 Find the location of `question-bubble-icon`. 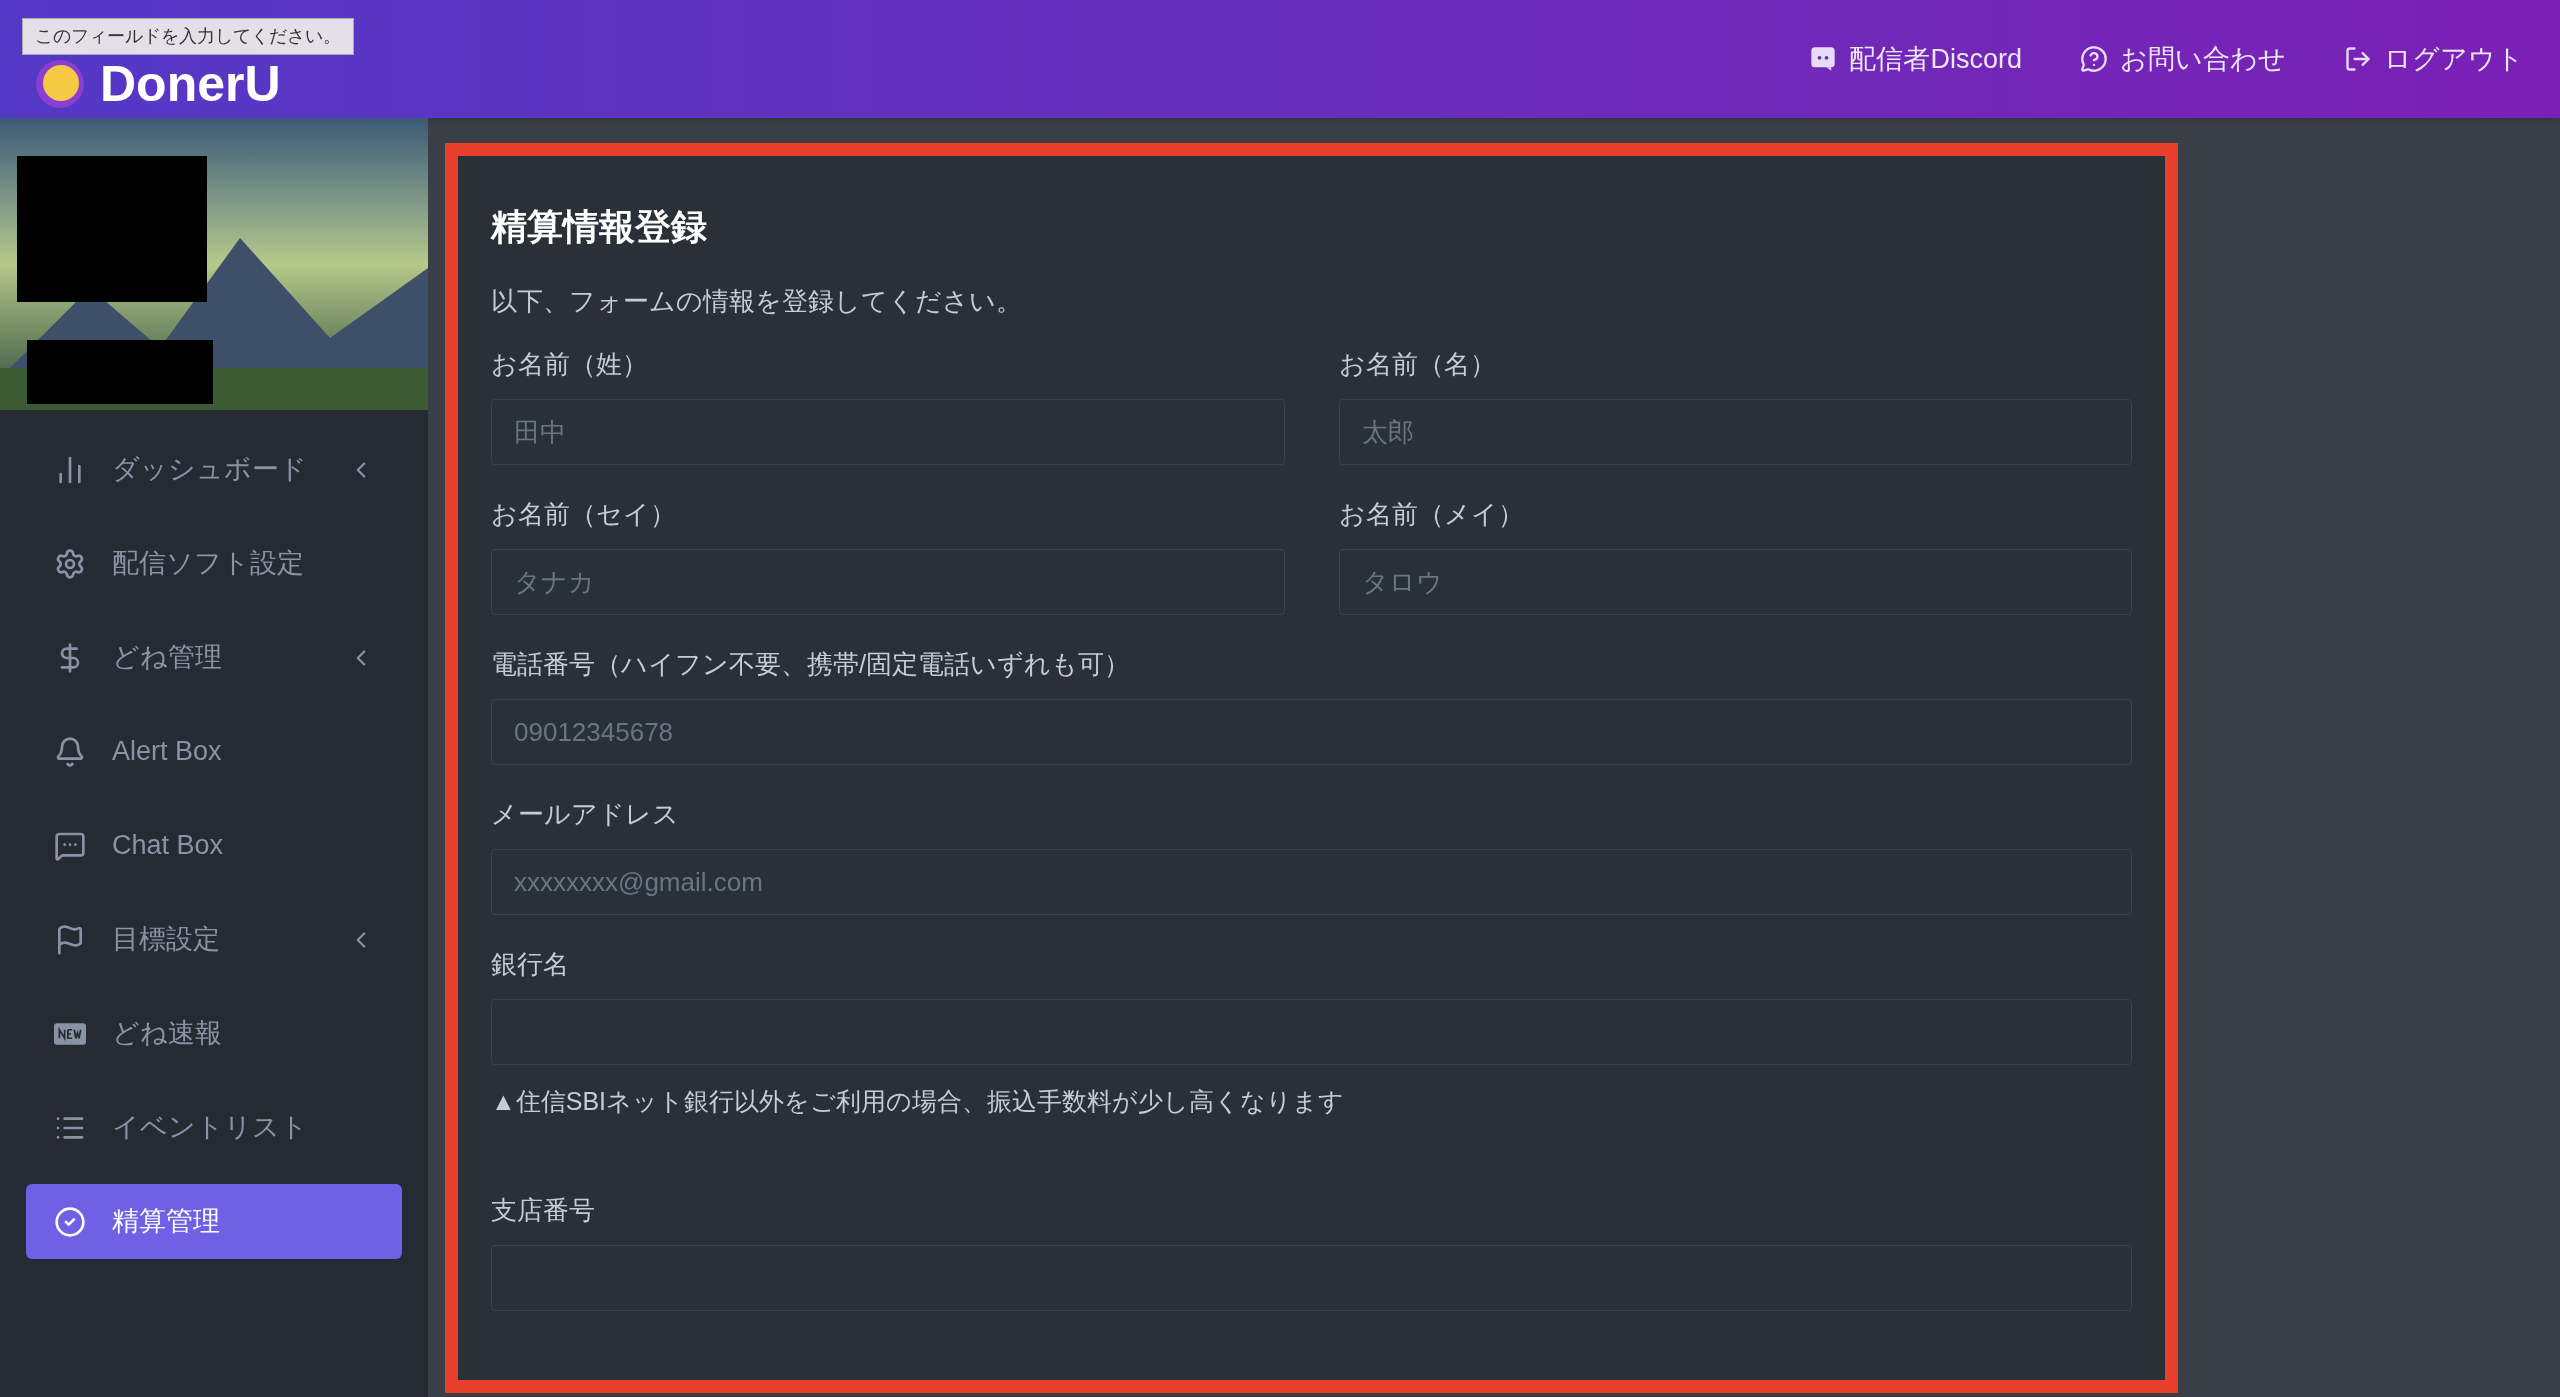

question-bubble-icon is located at coordinates (2094, 59).